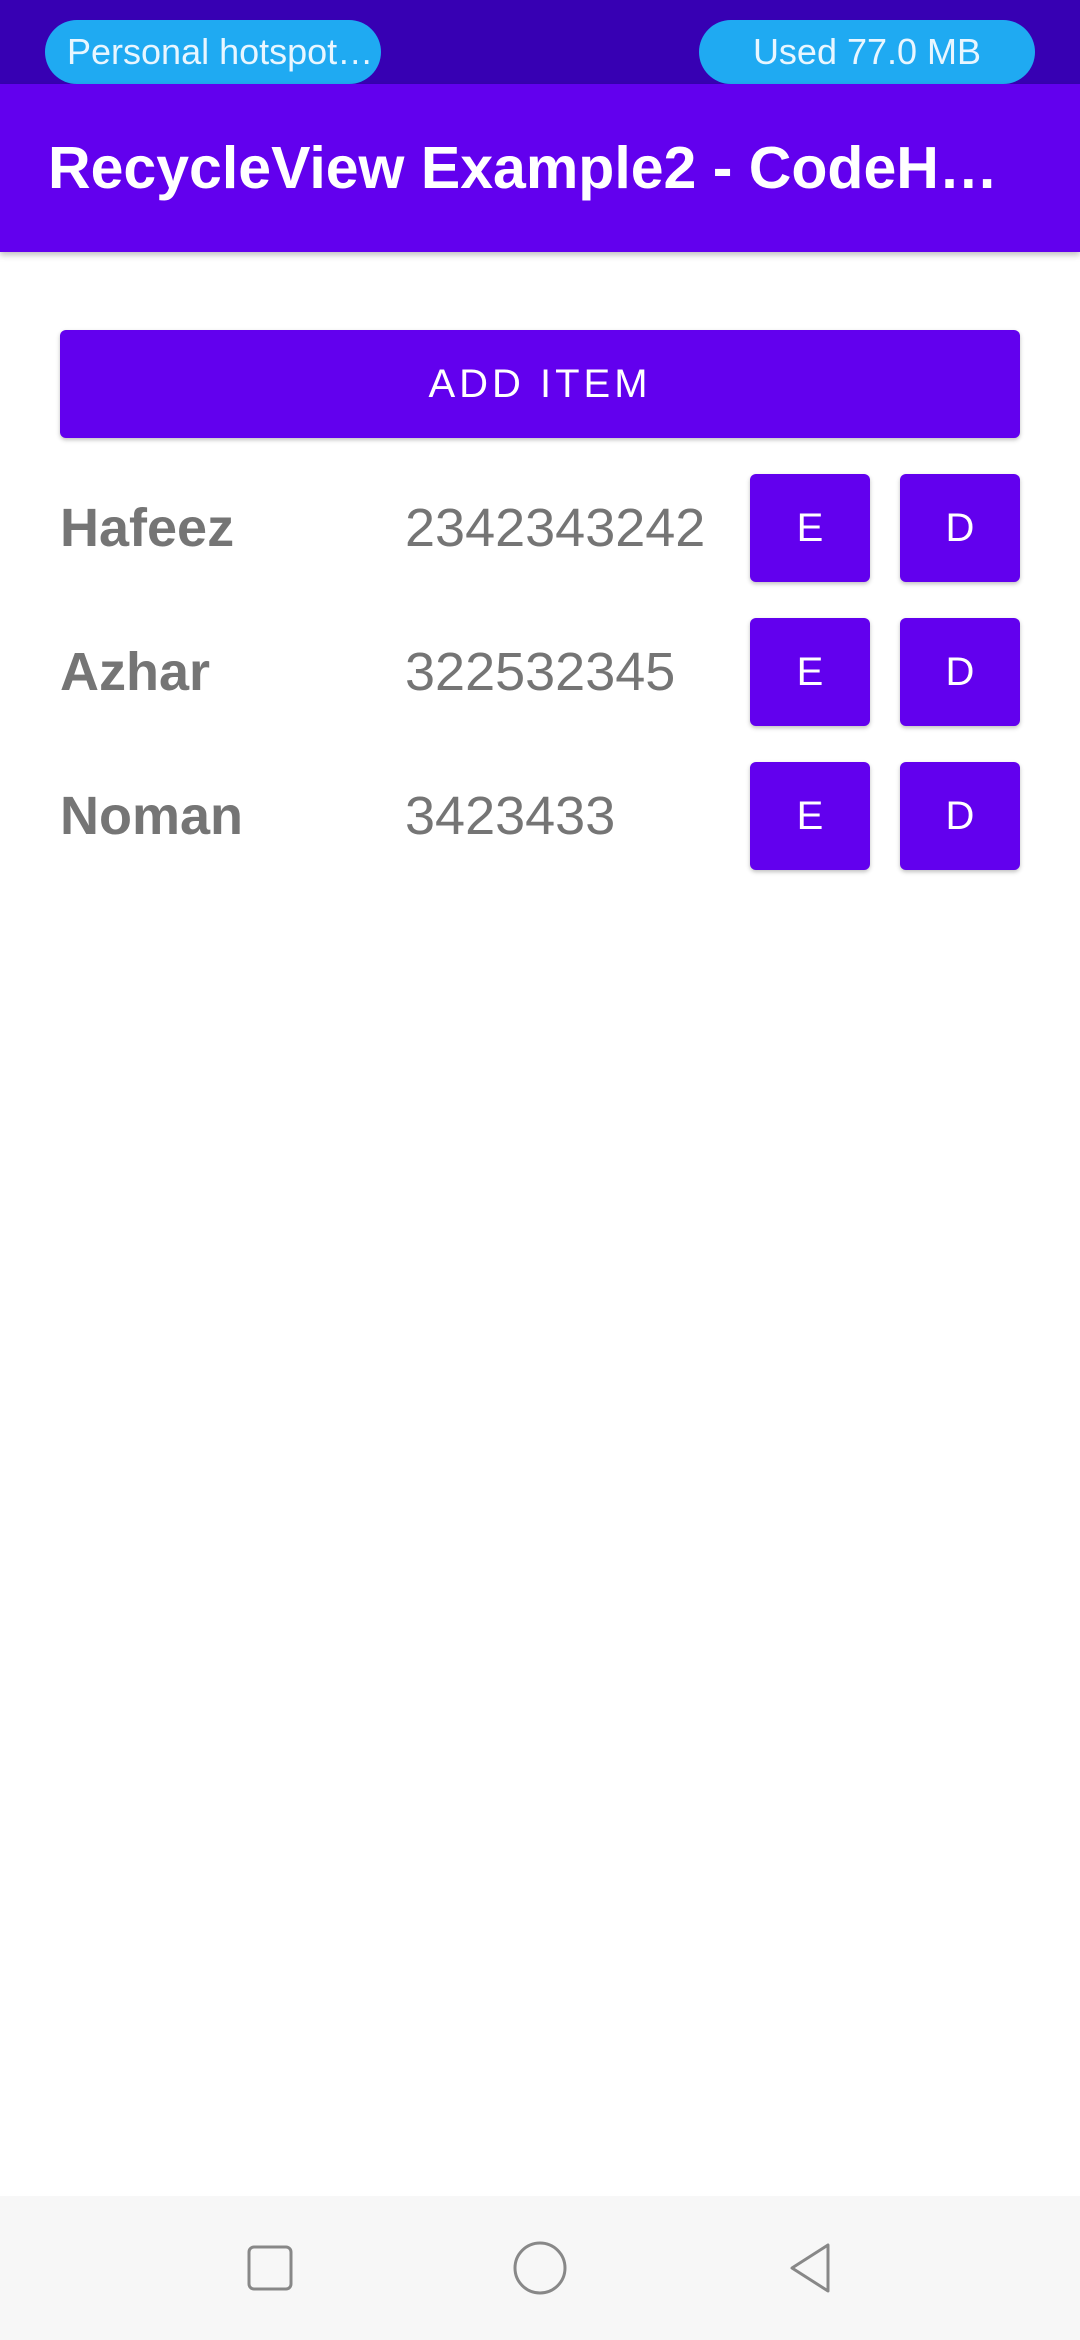 This screenshot has width=1080, height=2340. What do you see at coordinates (152, 816) in the screenshot?
I see `item-name: Noman` at bounding box center [152, 816].